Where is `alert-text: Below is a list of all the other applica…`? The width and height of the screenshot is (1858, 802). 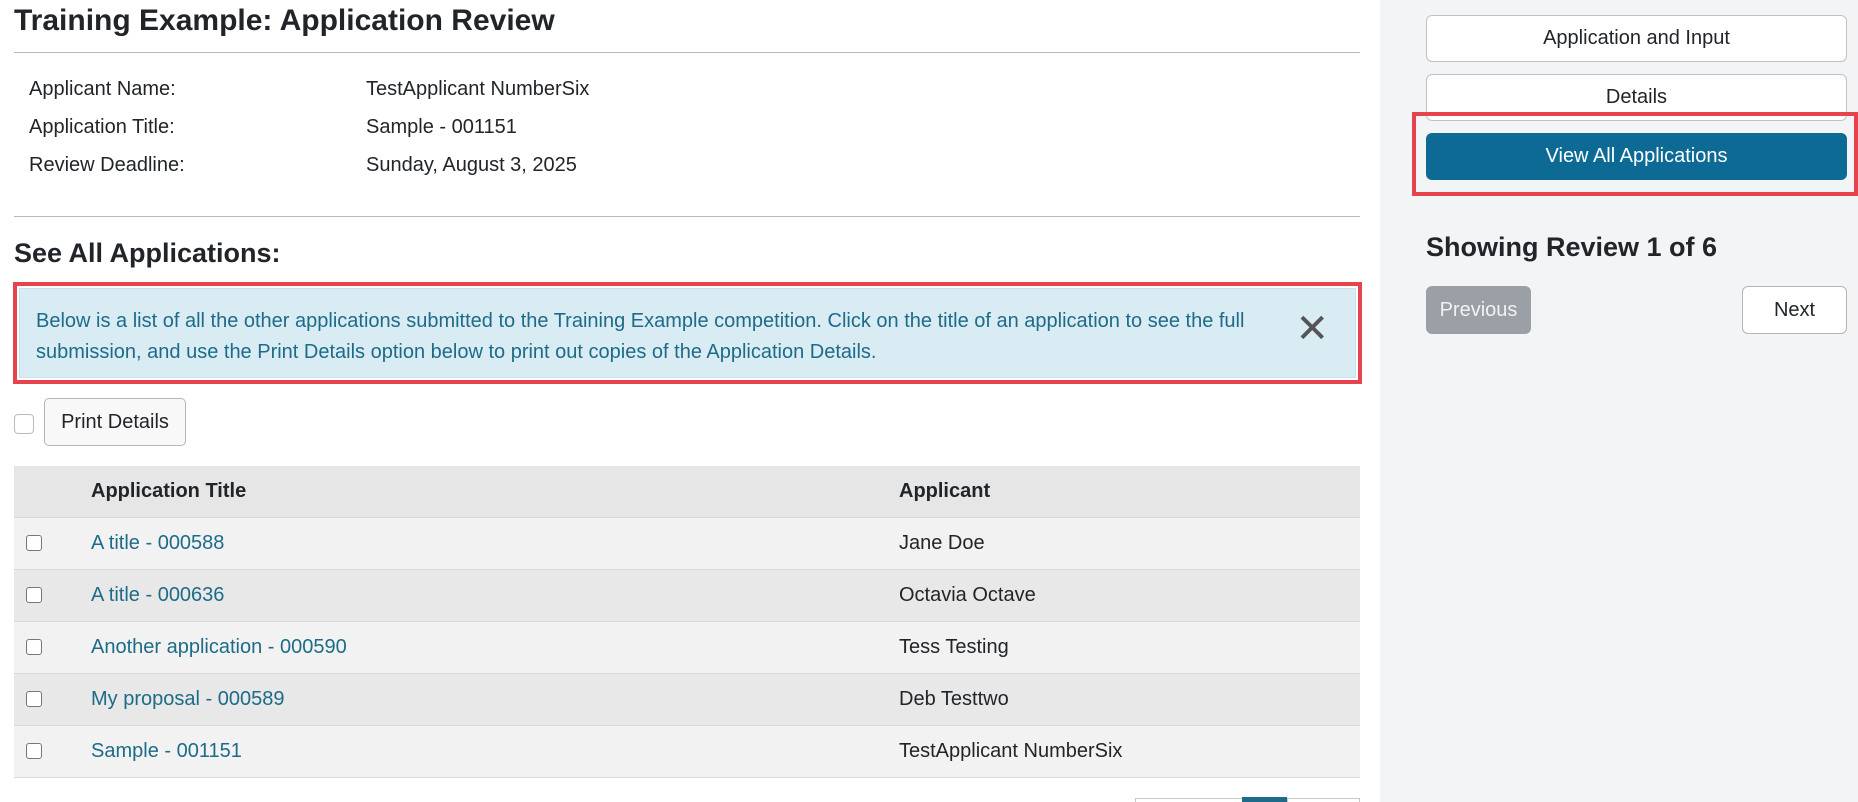 alert-text: Below is a list of all the other applica… is located at coordinates (640, 336).